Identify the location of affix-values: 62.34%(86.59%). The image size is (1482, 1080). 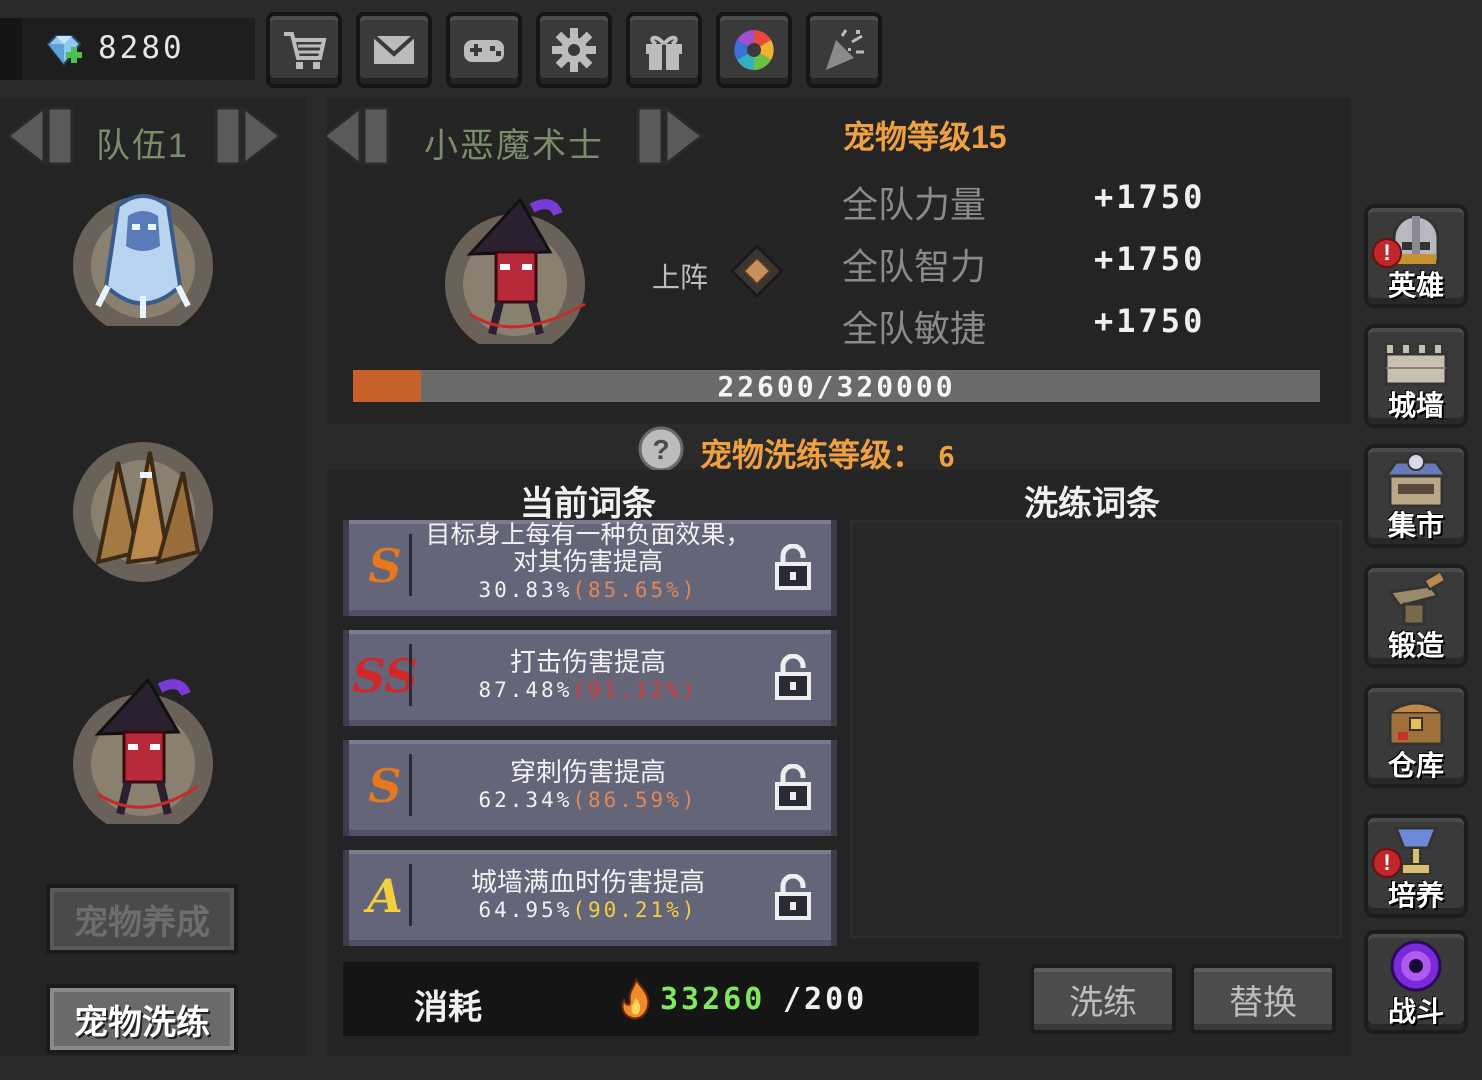
(588, 800).